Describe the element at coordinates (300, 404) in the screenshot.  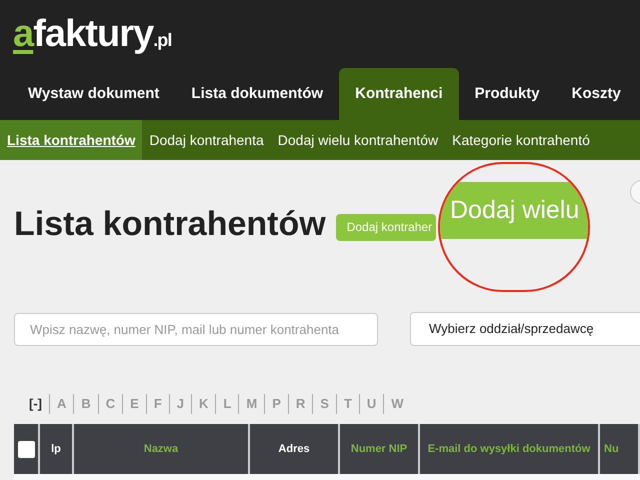
I see `letter-filter: R` at that location.